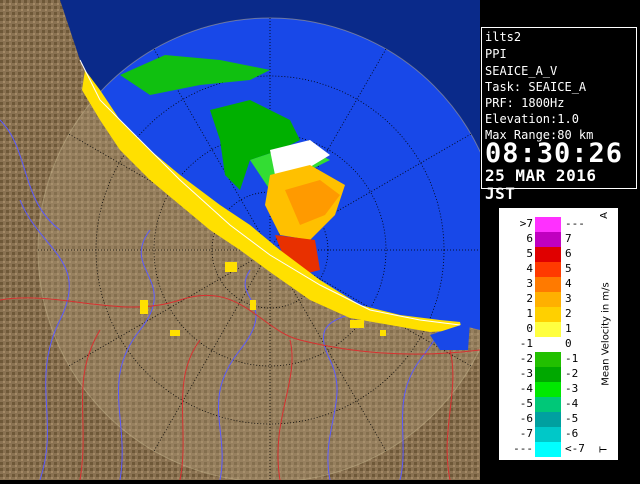 The height and width of the screenshot is (484, 640). Describe the element at coordinates (521, 71) in the screenshot. I see `field-name: SEAICE_A_V` at that location.